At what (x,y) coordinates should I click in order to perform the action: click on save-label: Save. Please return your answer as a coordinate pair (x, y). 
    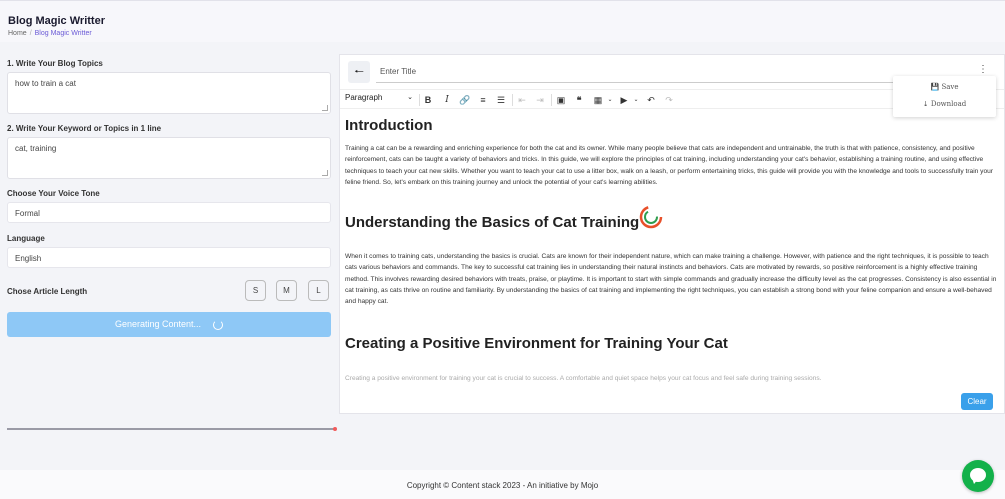
    Looking at the image, I should click on (950, 87).